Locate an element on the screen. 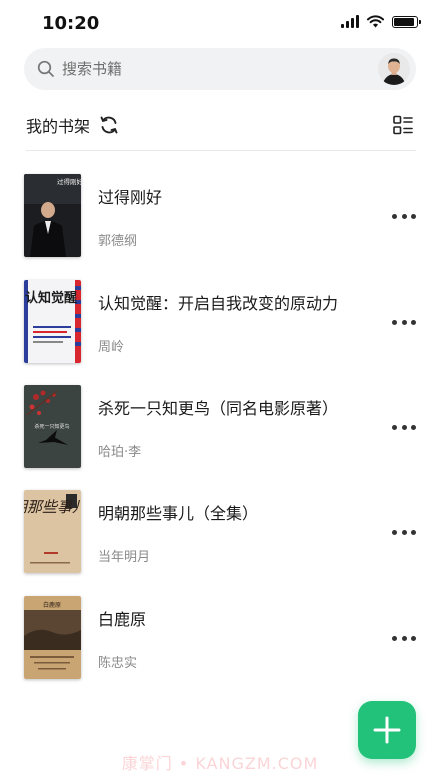  book-cover: 过得刚好 is located at coordinates (52, 215).